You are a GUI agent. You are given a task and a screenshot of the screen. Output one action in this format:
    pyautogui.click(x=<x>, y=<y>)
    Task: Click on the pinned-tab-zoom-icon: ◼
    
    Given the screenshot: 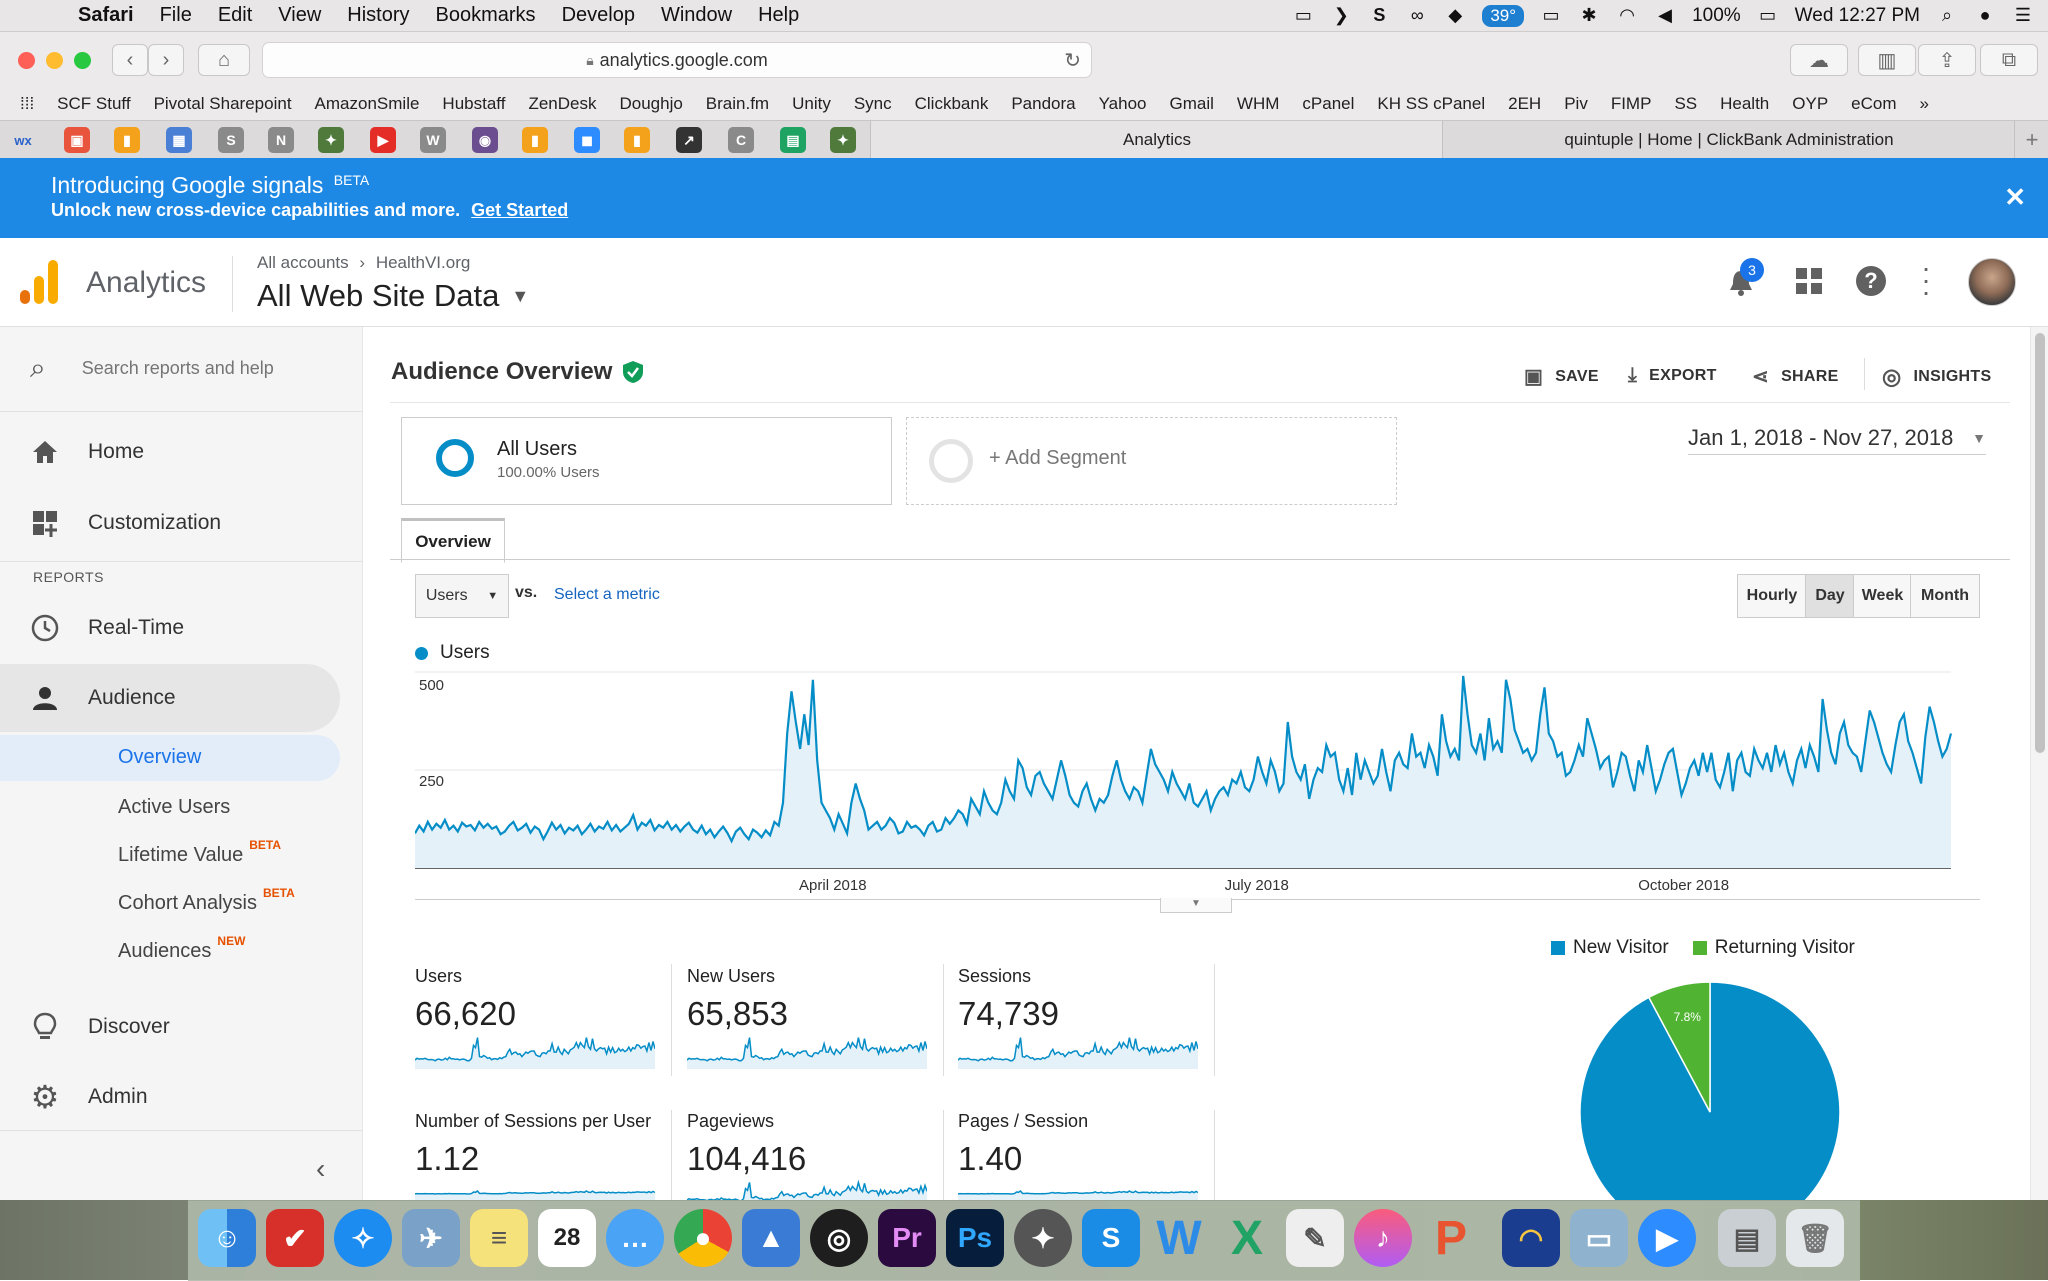 What is the action you would take?
    pyautogui.click(x=587, y=140)
    